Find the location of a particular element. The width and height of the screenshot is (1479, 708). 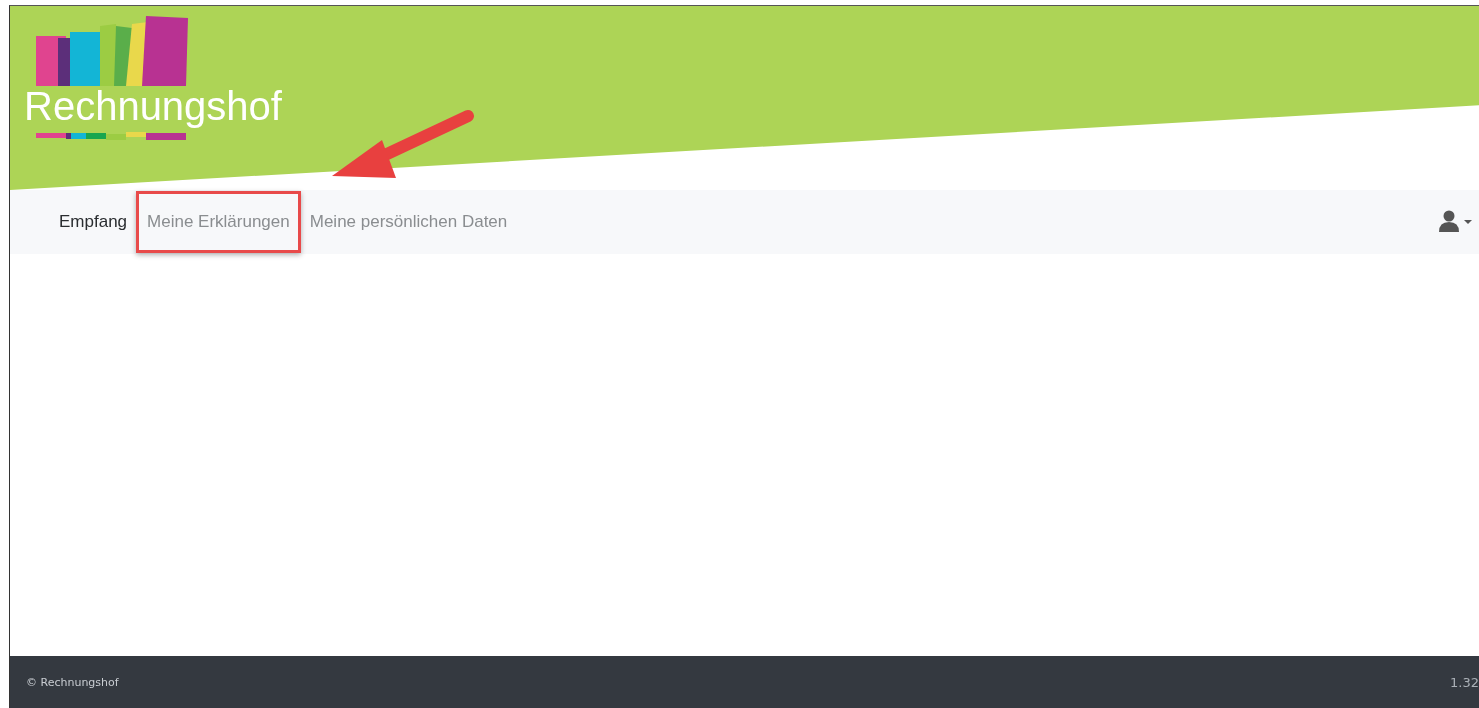

nav-link: Empfang is located at coordinates (93, 222).